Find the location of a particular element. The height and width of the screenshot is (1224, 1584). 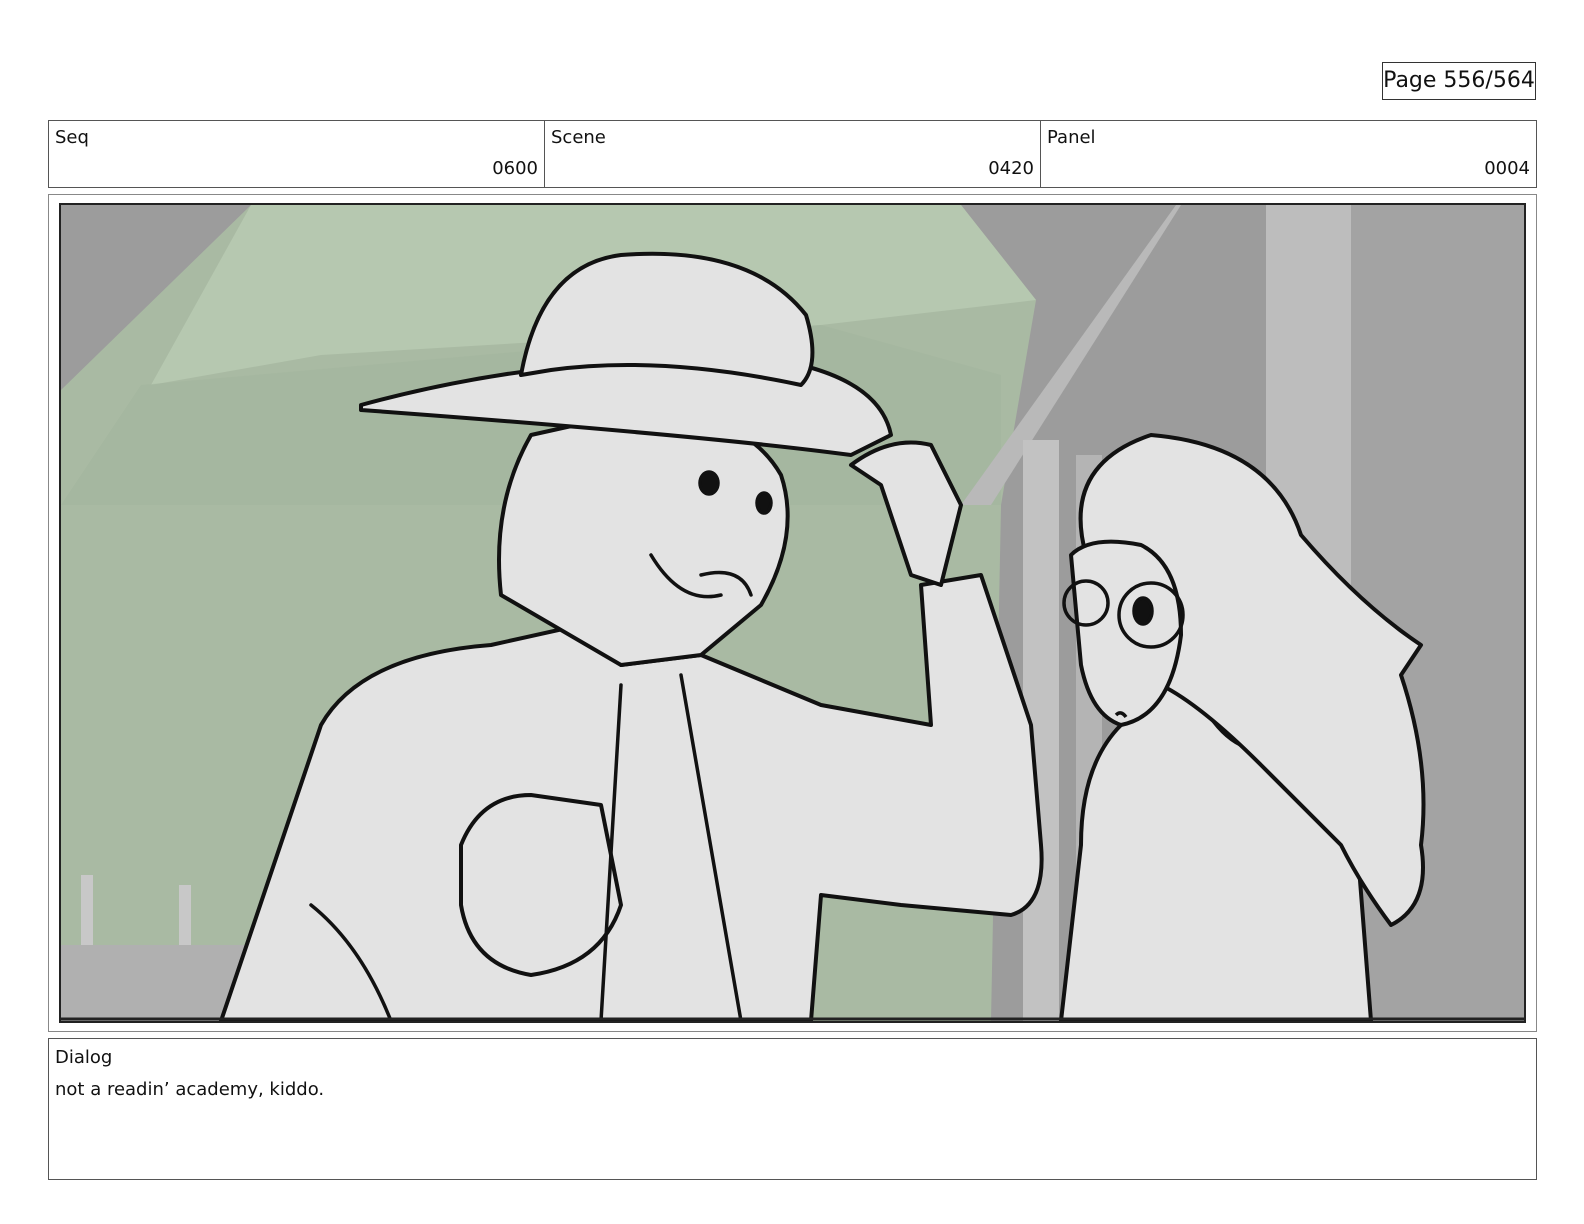

scene-cell: Scene 0420 is located at coordinates (793, 154).